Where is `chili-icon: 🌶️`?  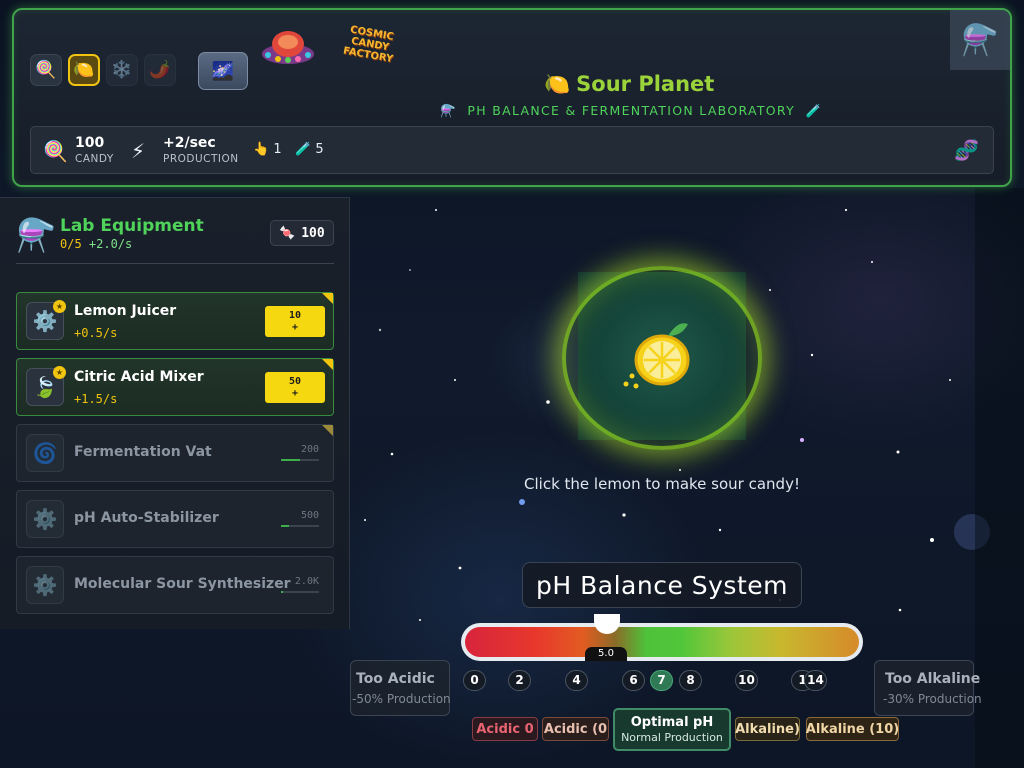 chili-icon: 🌶️ is located at coordinates (160, 70).